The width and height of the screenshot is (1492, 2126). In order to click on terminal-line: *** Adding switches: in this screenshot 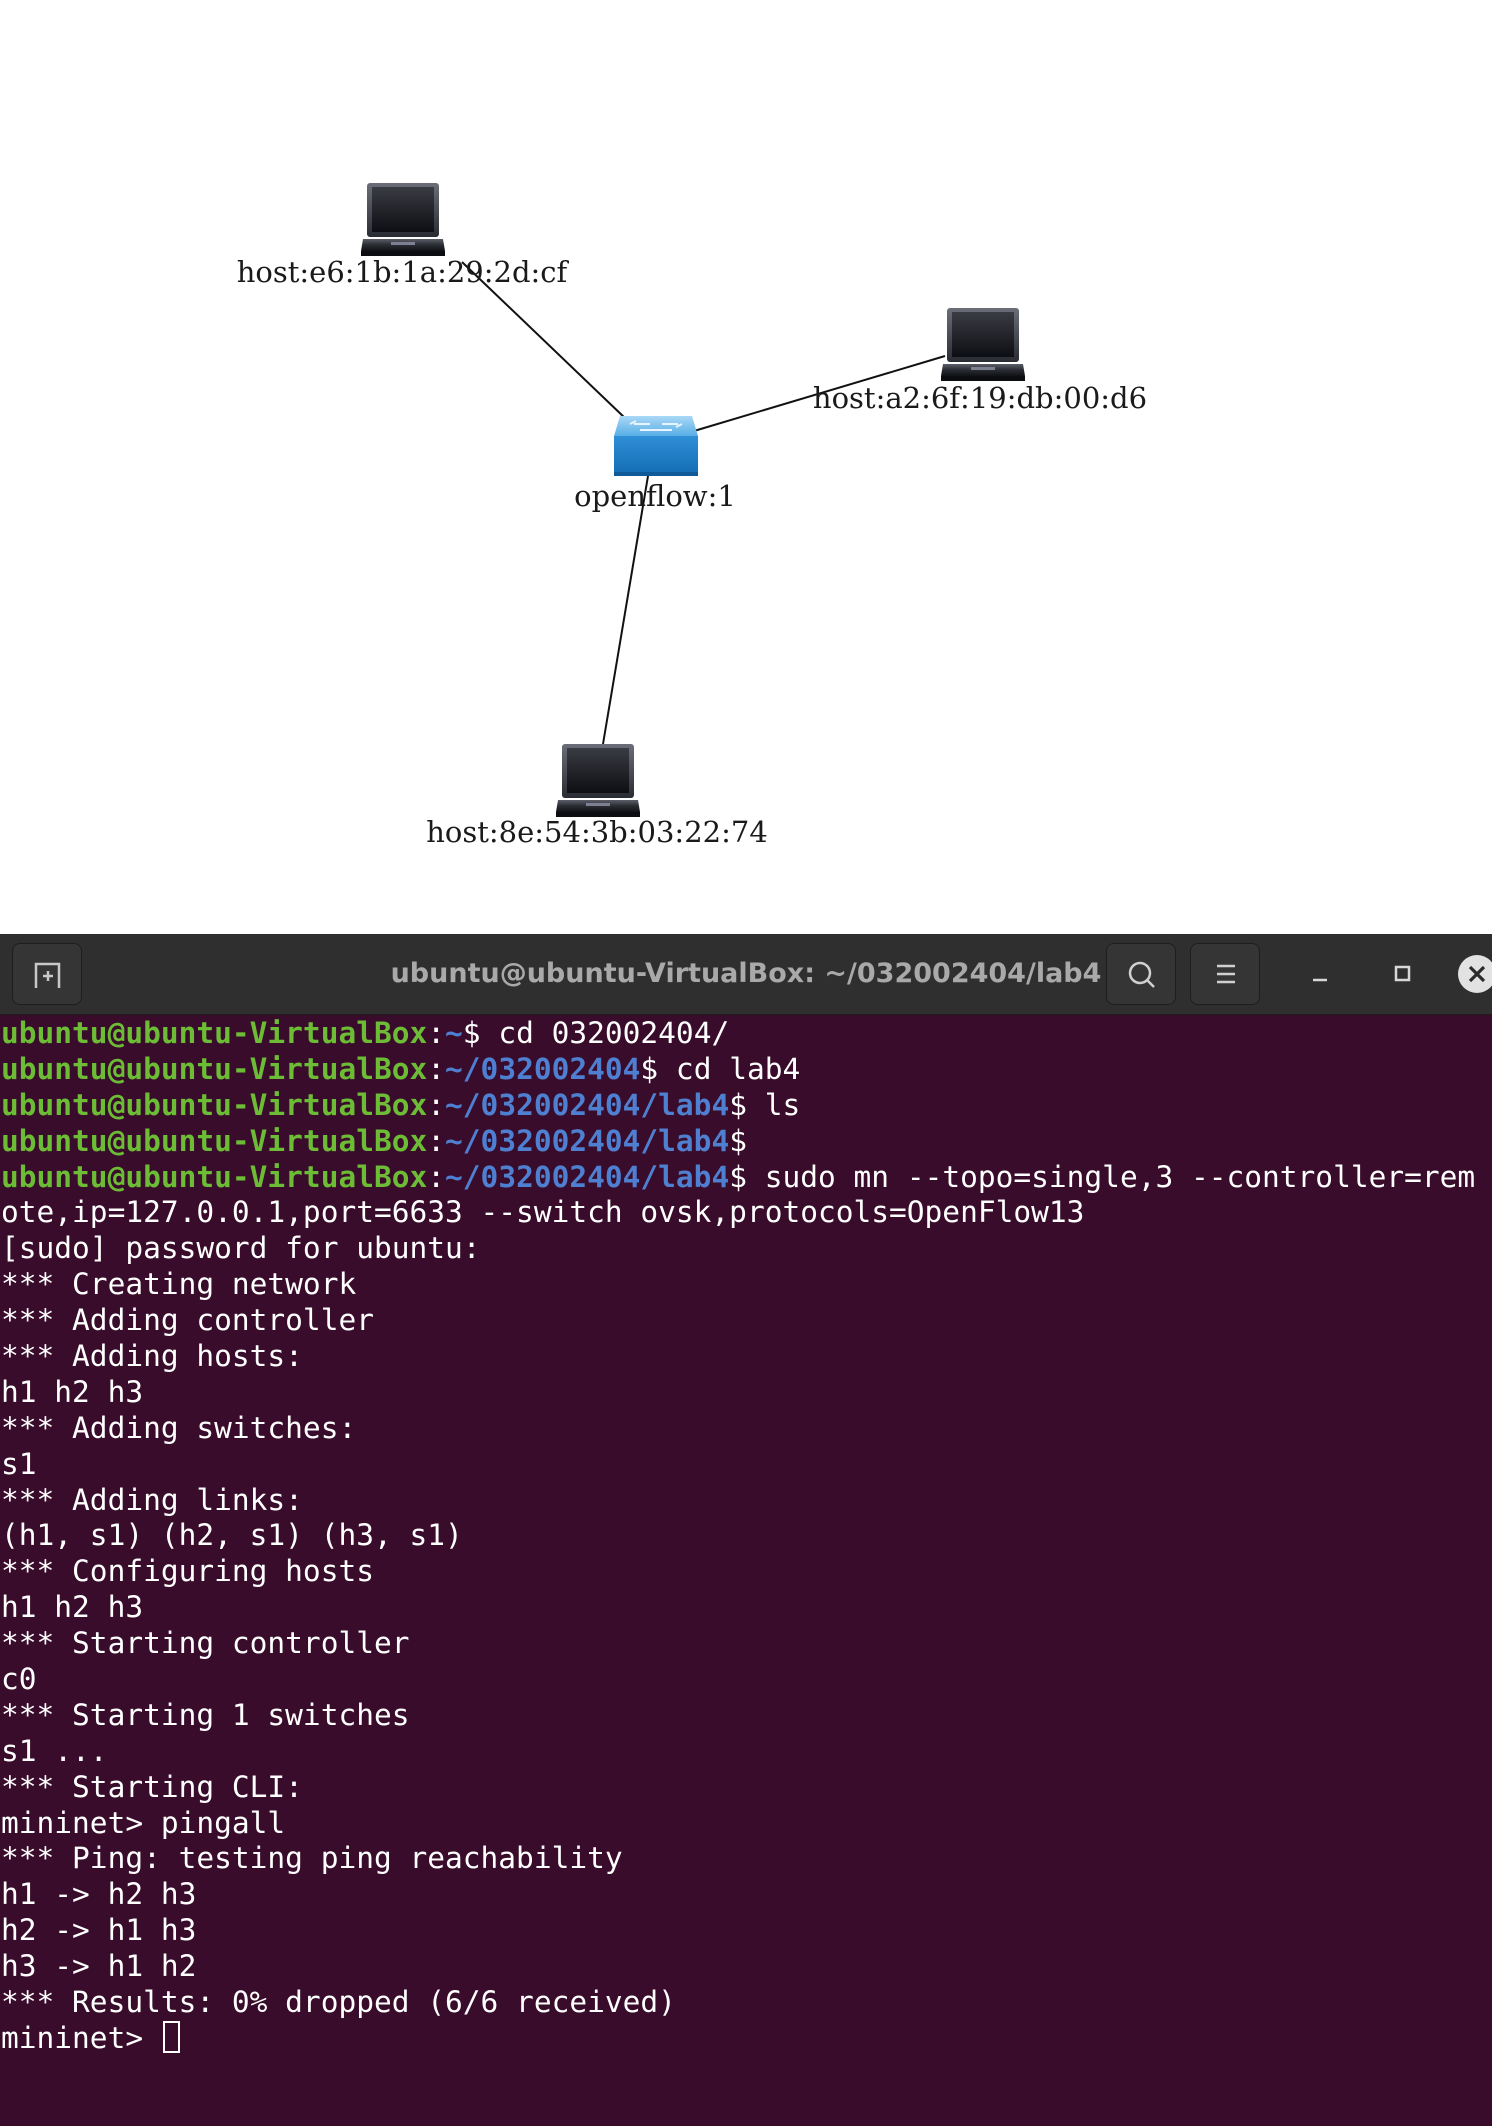, I will do `click(746, 1429)`.